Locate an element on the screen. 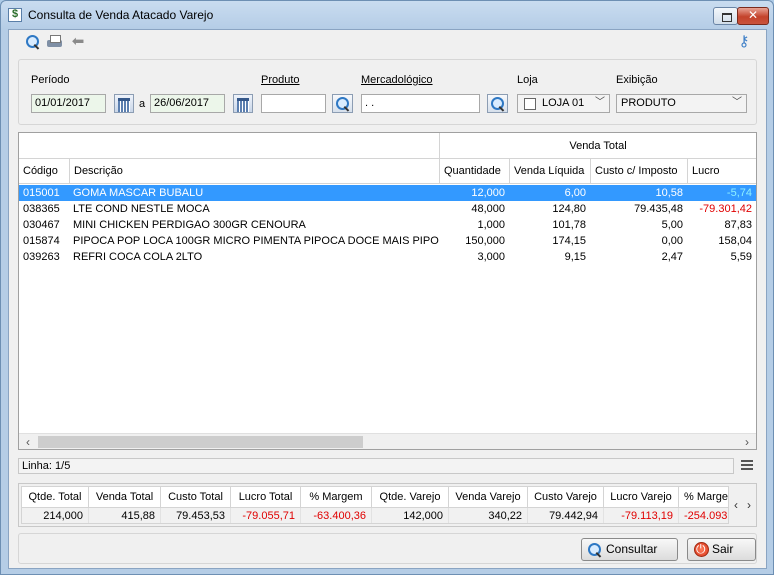 This screenshot has width=774, height=575. venda-total-group: Venda Total is located at coordinates (597, 146).